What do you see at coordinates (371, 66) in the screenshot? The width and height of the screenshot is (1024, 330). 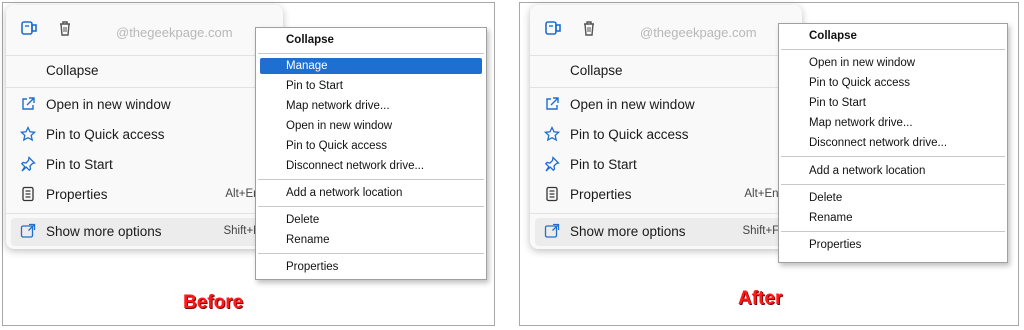 I see `classic-manage-item: Manage` at bounding box center [371, 66].